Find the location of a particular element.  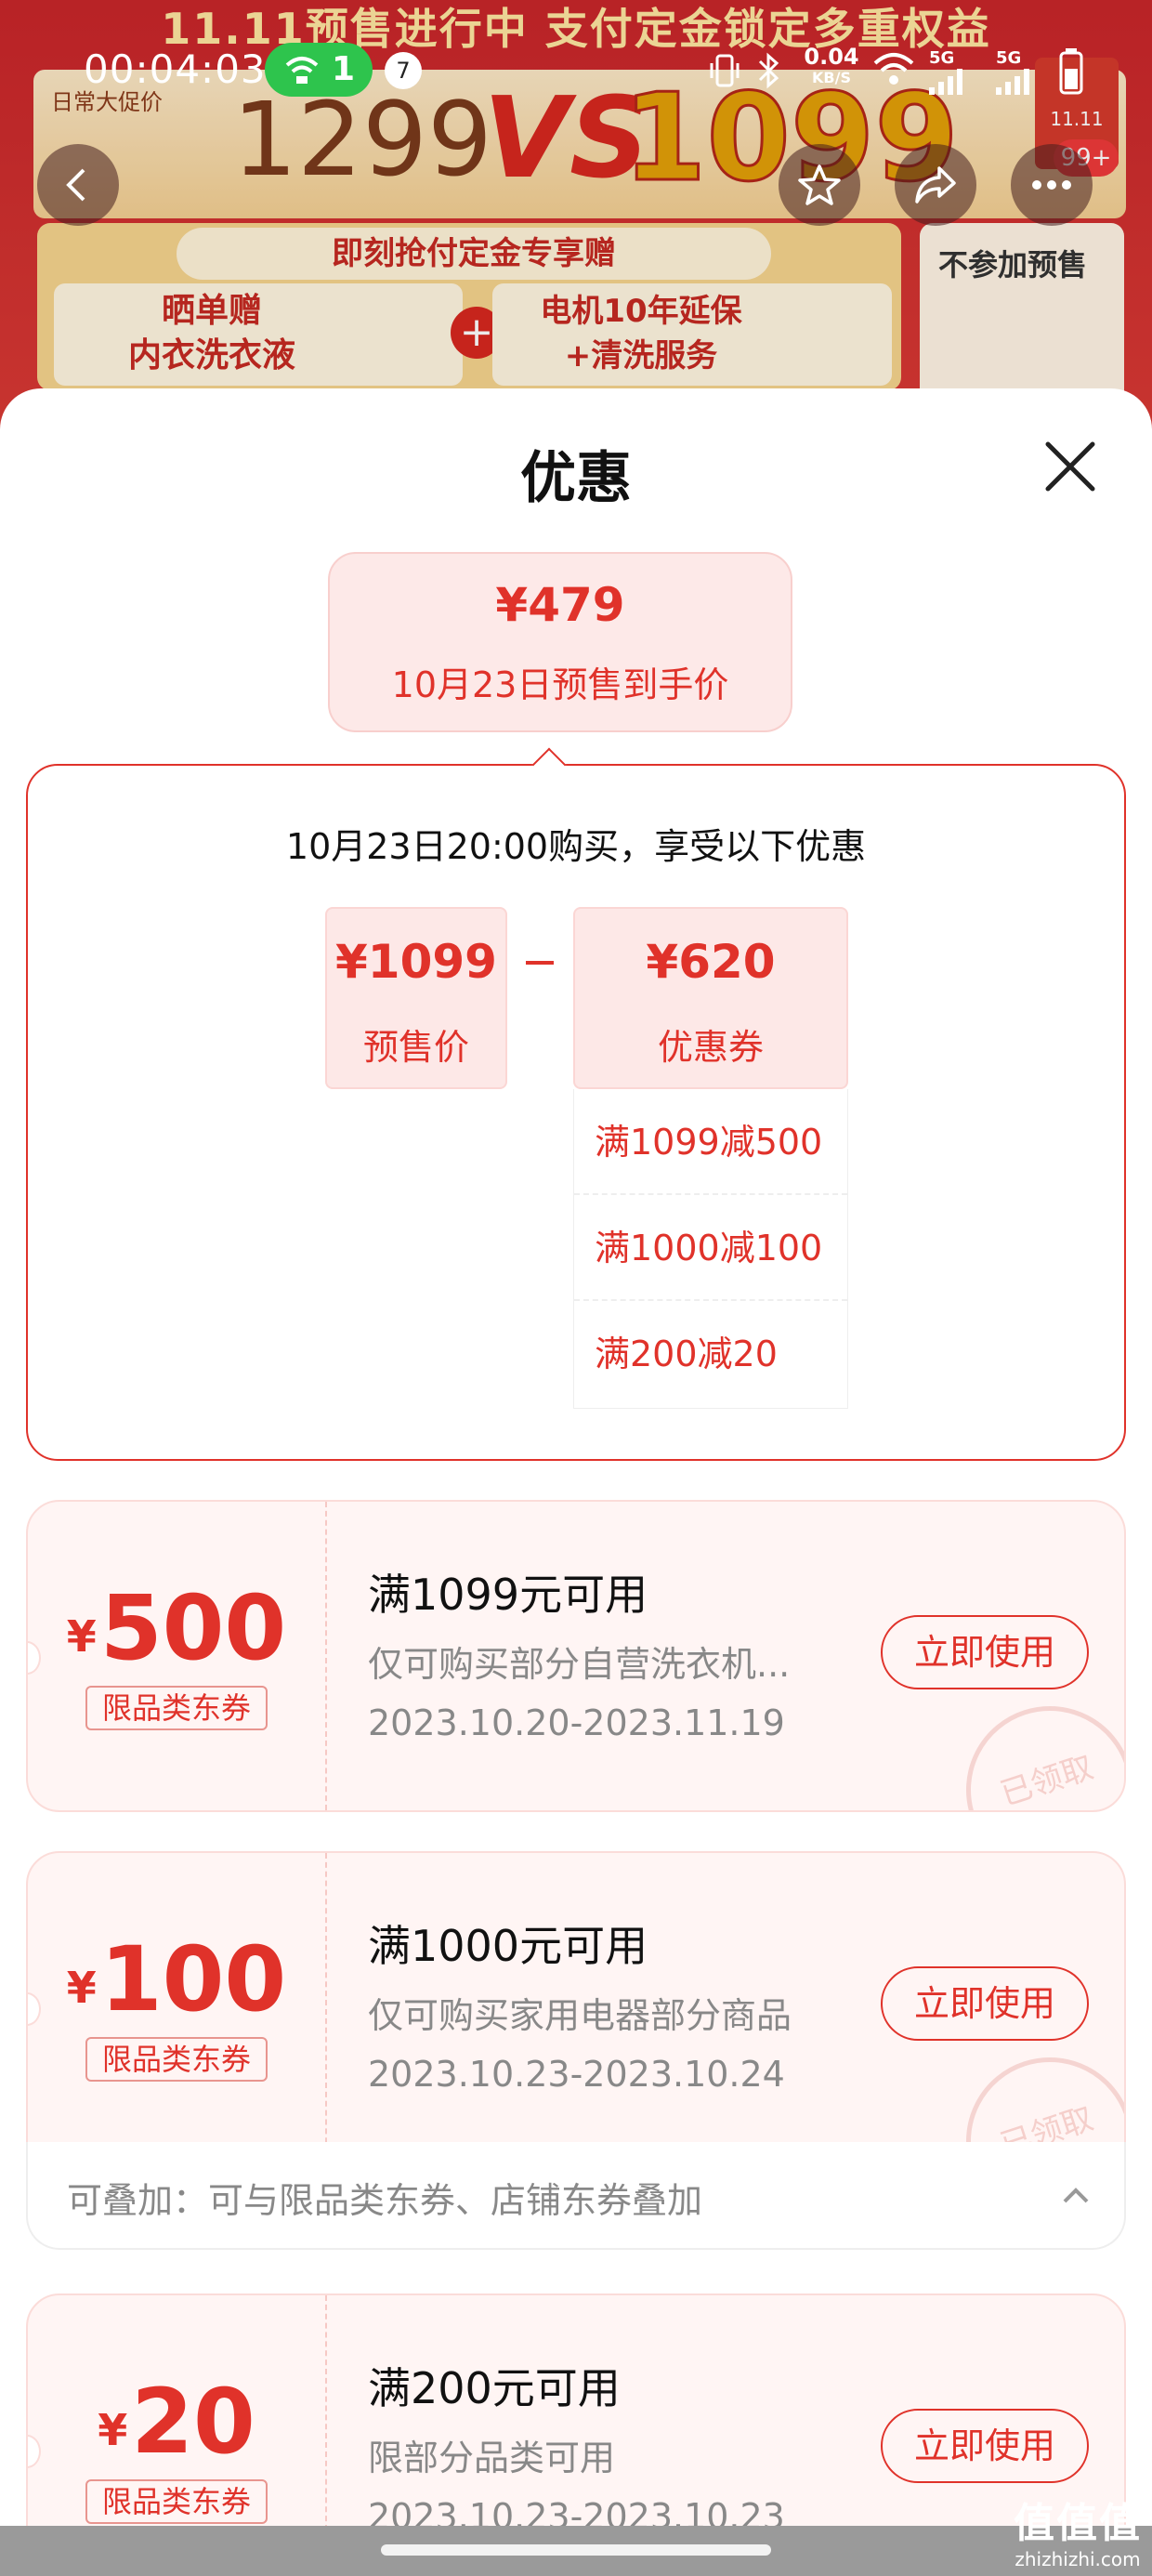

coupon-desc: 仅可购买家用电器部分商品 is located at coordinates (580, 2015).